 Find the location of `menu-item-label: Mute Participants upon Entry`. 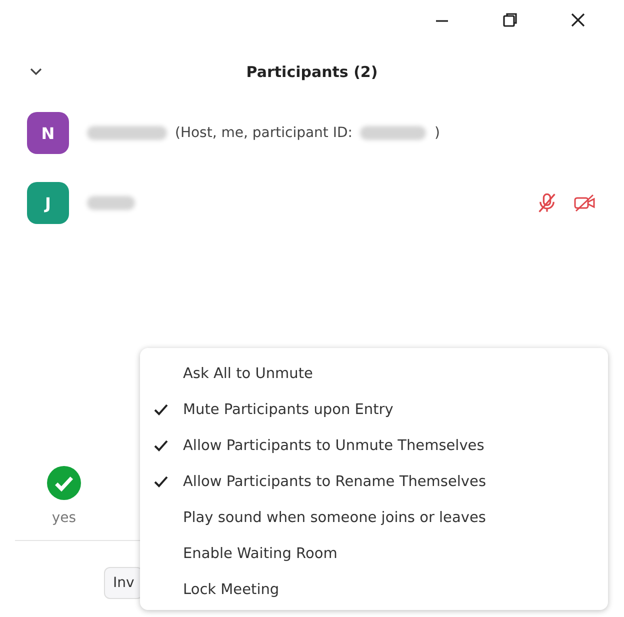

menu-item-label: Mute Participants upon Entry is located at coordinates (288, 410).